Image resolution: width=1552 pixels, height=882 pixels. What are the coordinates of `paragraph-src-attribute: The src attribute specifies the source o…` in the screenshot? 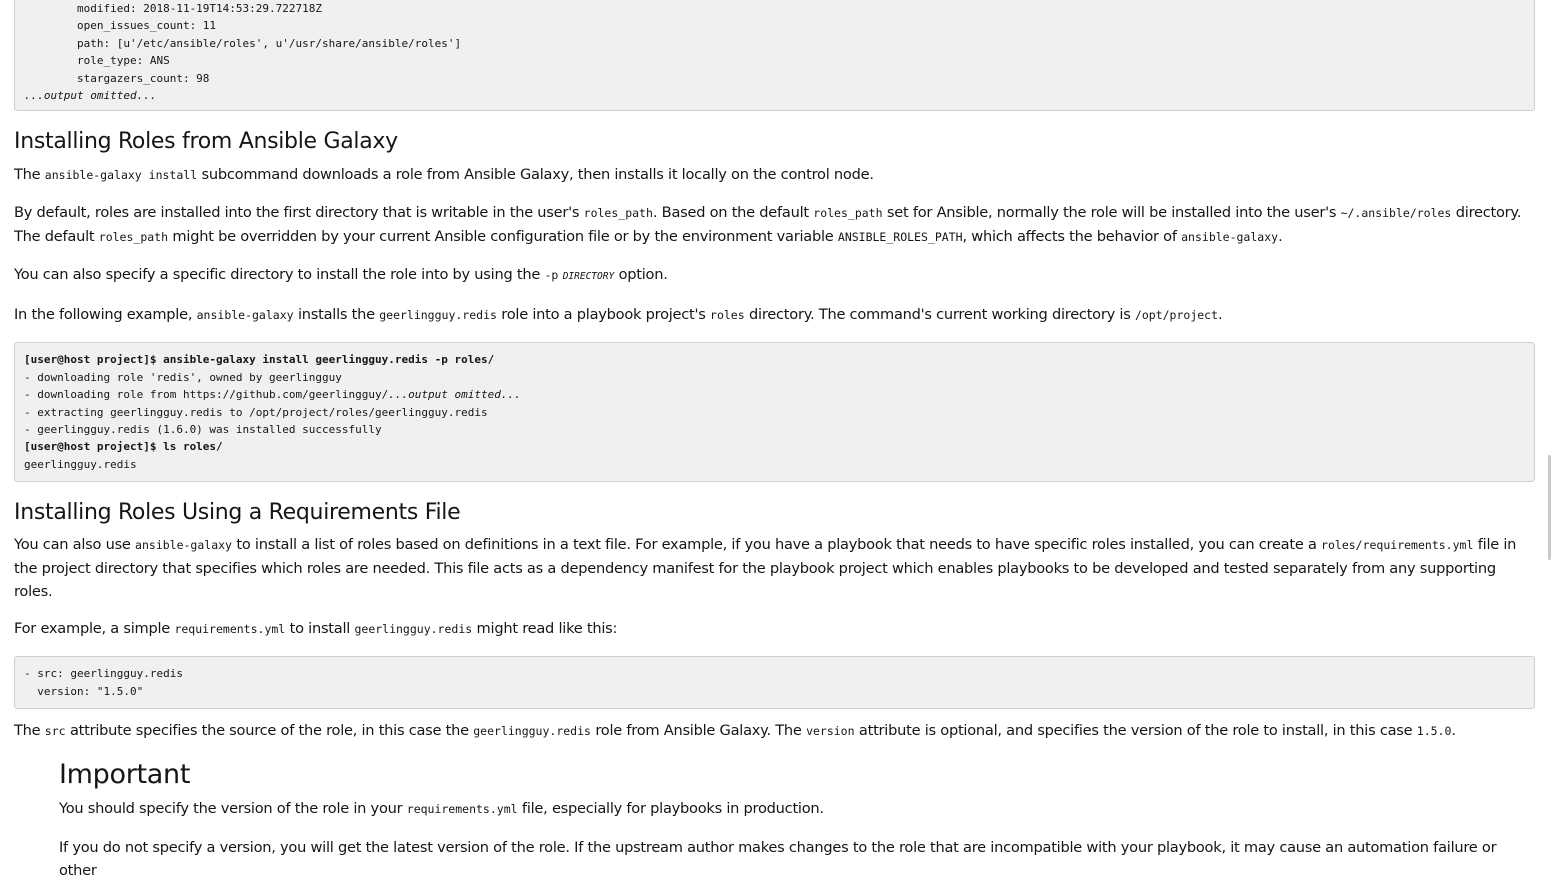 It's located at (735, 731).